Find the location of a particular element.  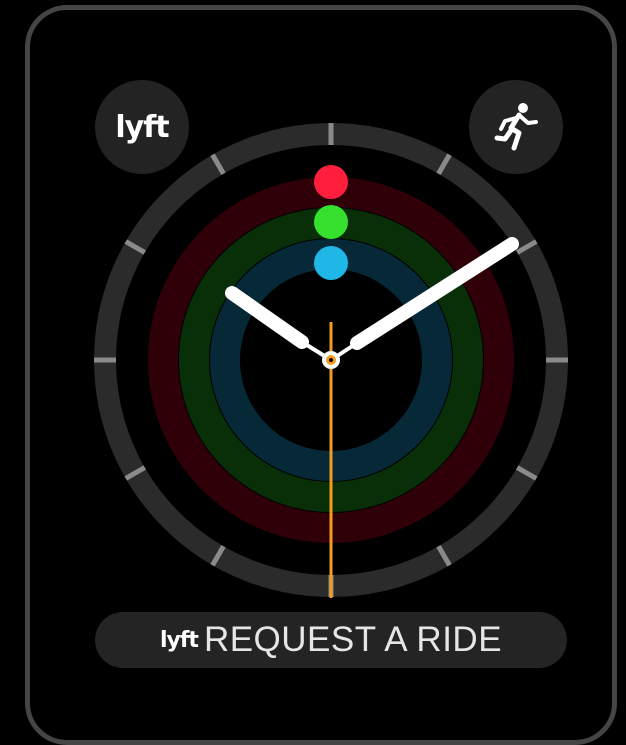

lyft-complication: lyft is located at coordinates (142, 127).